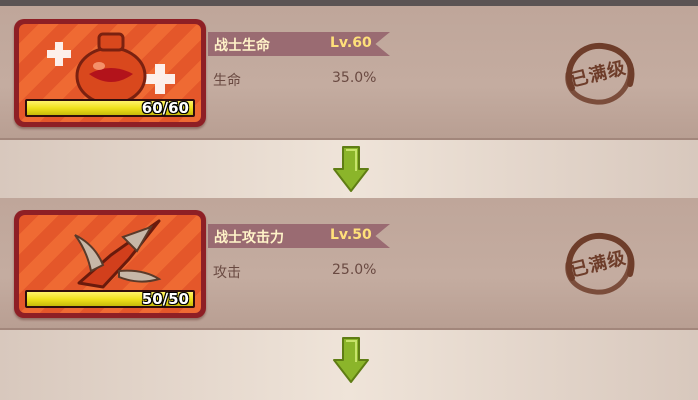 This screenshot has width=698, height=400. Describe the element at coordinates (249, 238) in the screenshot. I see `skill-name: 战士攻击力` at that location.